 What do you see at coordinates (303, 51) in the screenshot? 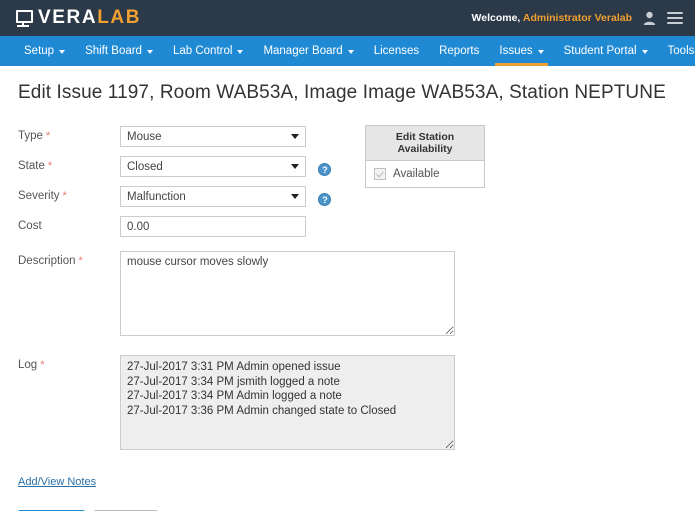
I see `nav-label-manager-board: Manager Board` at bounding box center [303, 51].